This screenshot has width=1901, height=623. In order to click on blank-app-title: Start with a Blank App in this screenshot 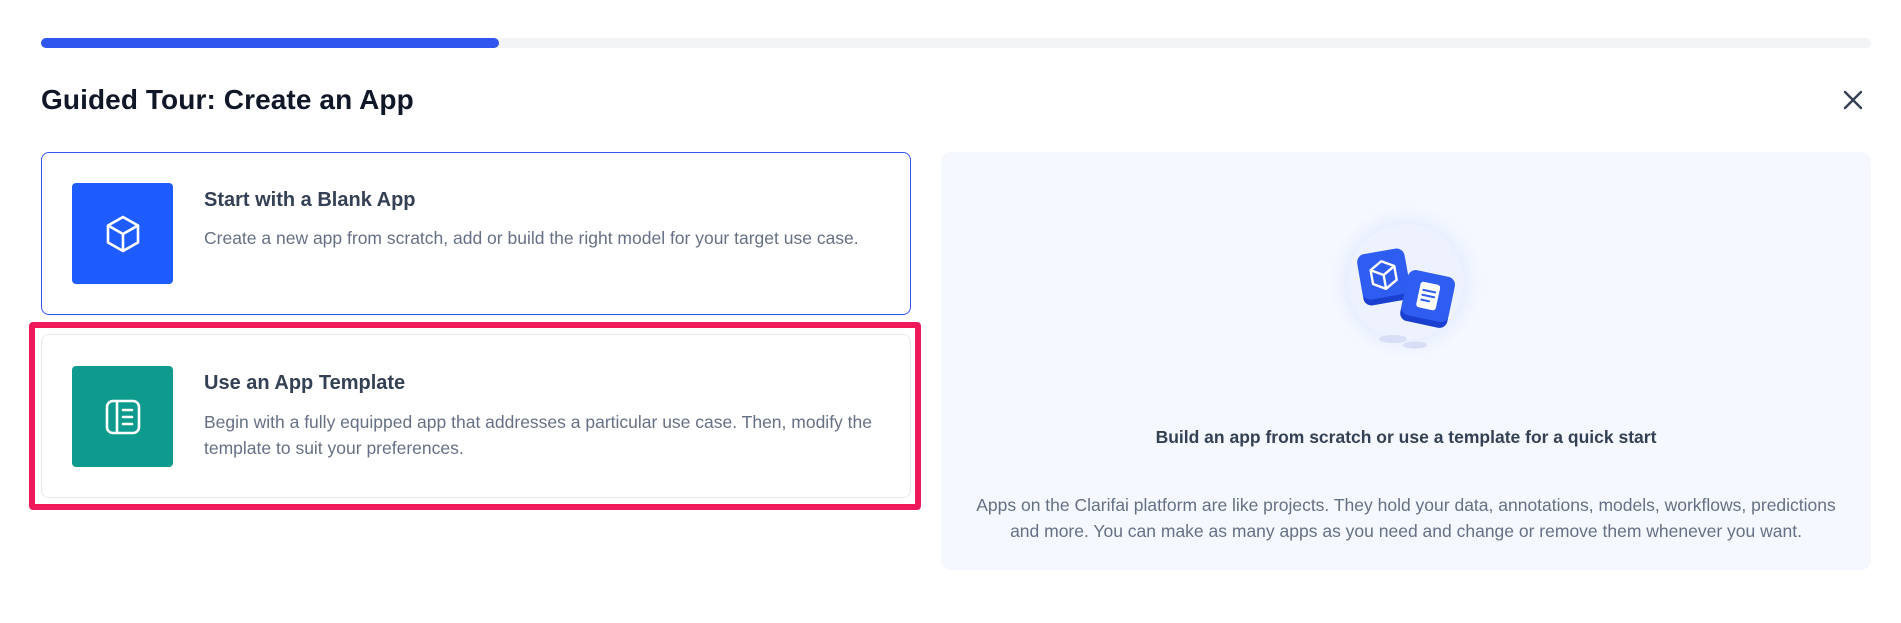, I will do `click(310, 200)`.